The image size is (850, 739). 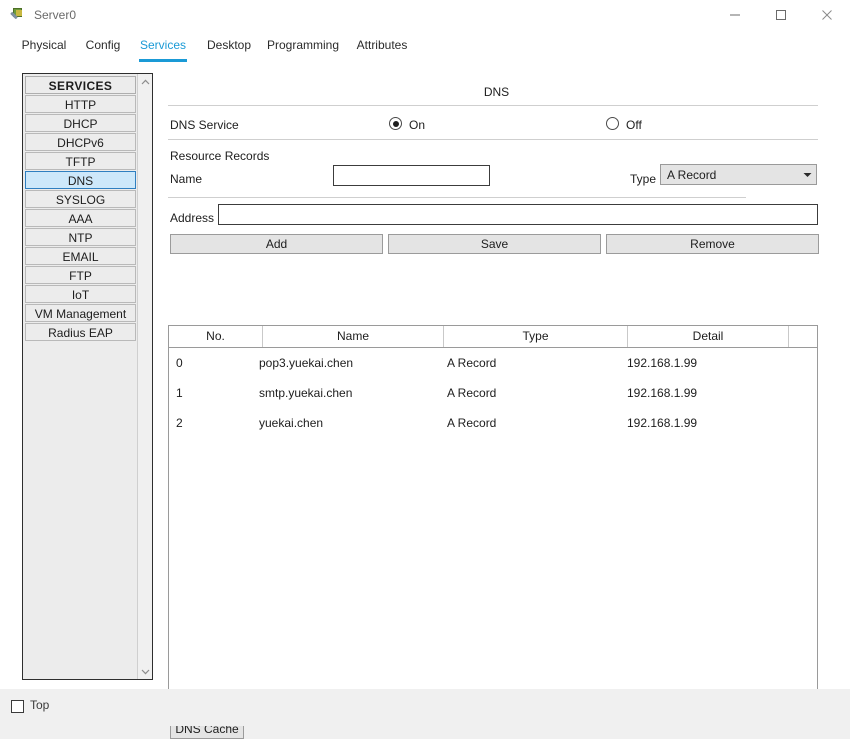 I want to click on table-header-row: No. Name Type Detail, so click(x=493, y=337).